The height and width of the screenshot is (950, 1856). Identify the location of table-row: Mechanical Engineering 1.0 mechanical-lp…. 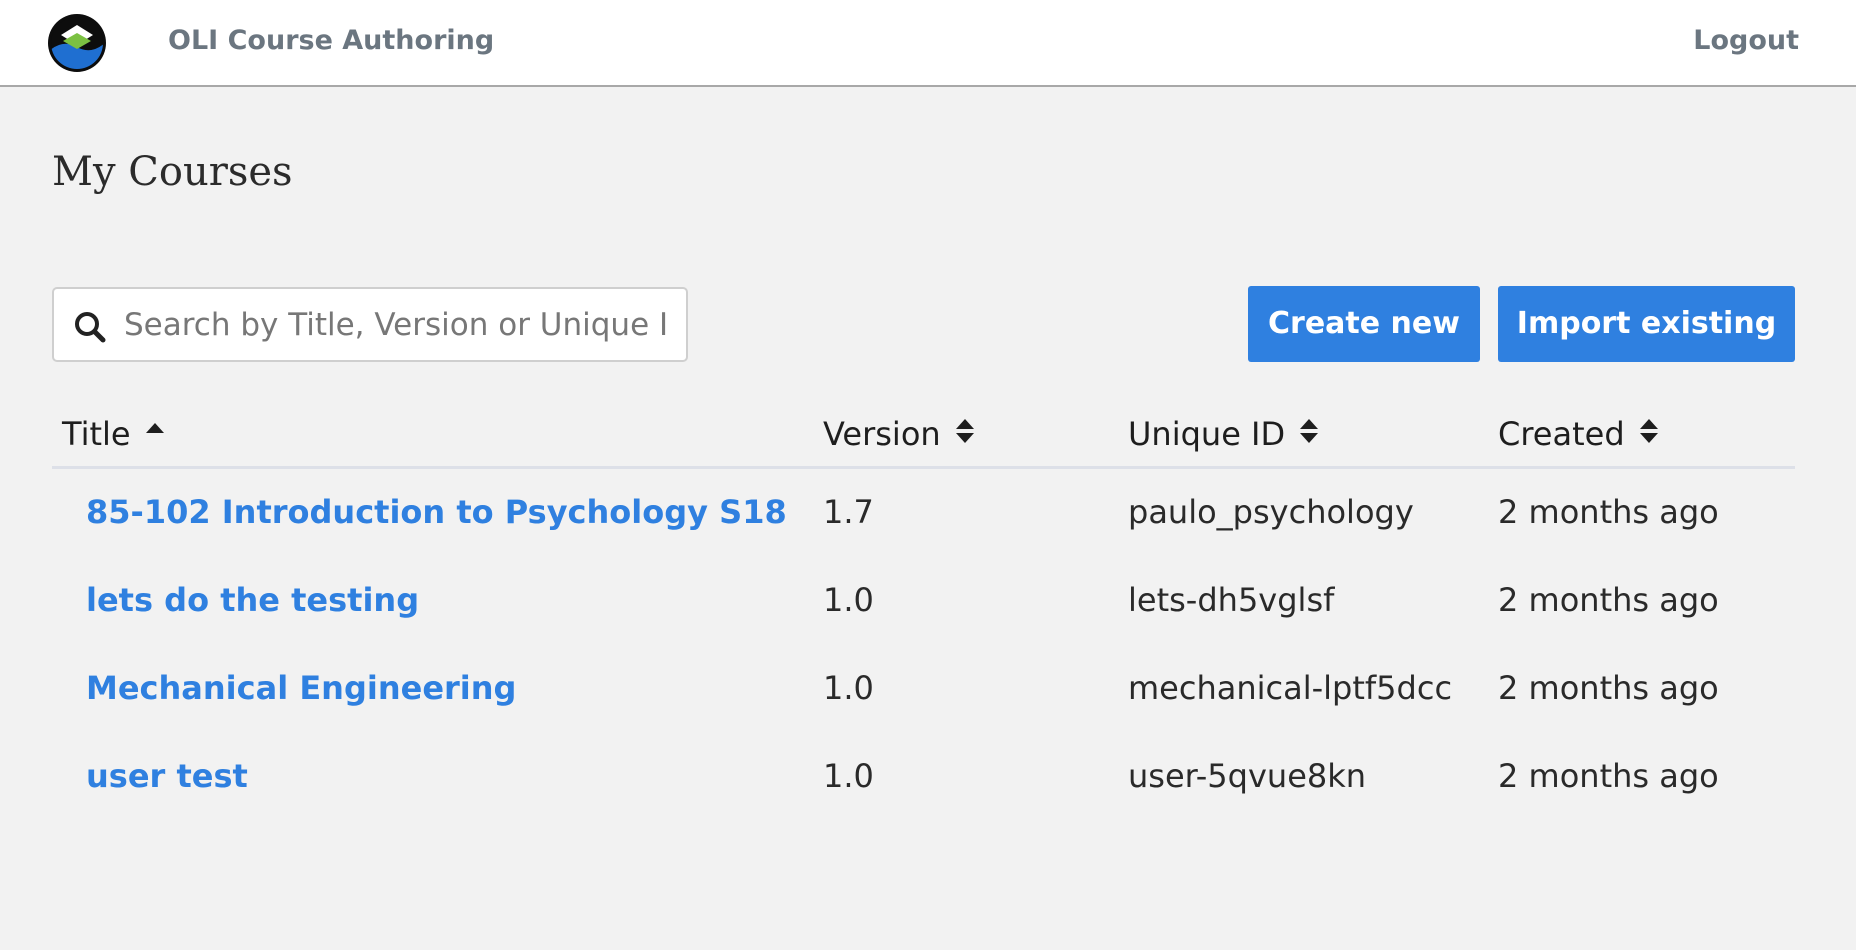
(923, 689).